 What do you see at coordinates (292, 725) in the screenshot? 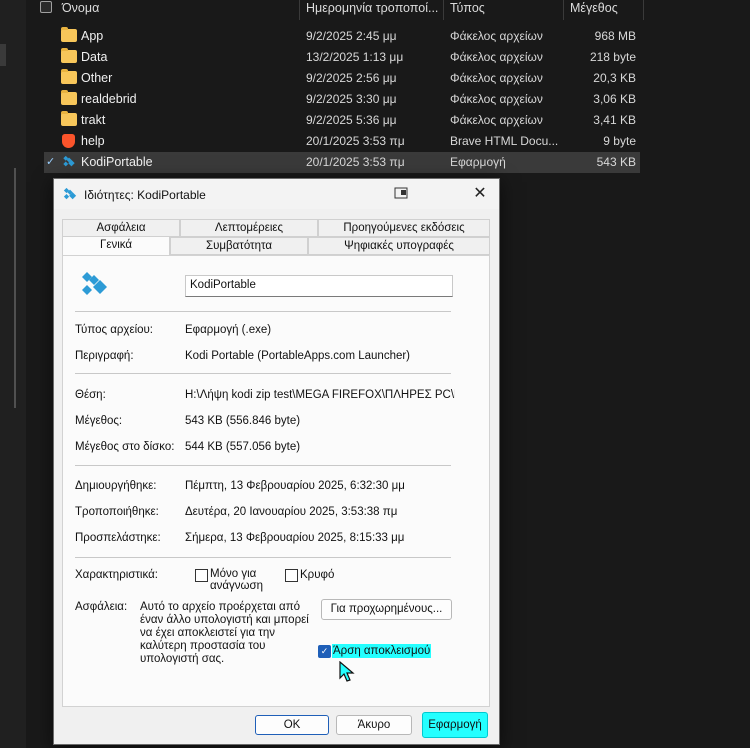
I see `ok-button: OK` at bounding box center [292, 725].